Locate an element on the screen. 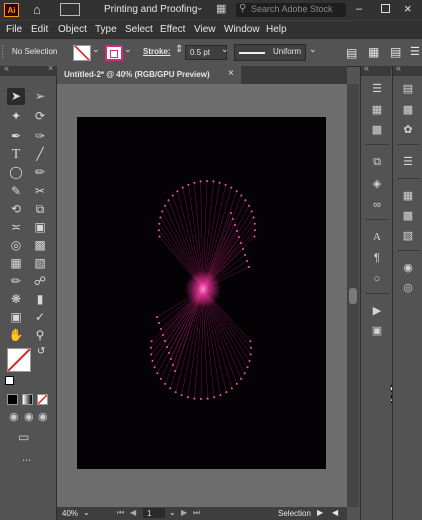 Image resolution: width=422 pixels, height=520 pixels. live-paint-tool-icon: ▩ is located at coordinates (40, 245).